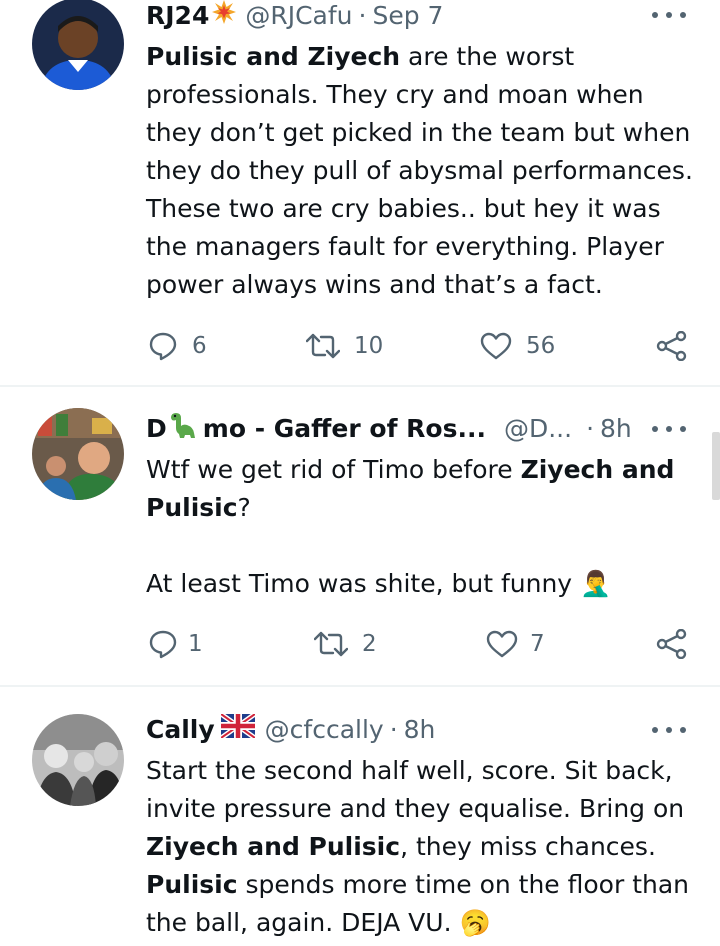  I want to click on yawn-emoji: 🥱, so click(475, 922).